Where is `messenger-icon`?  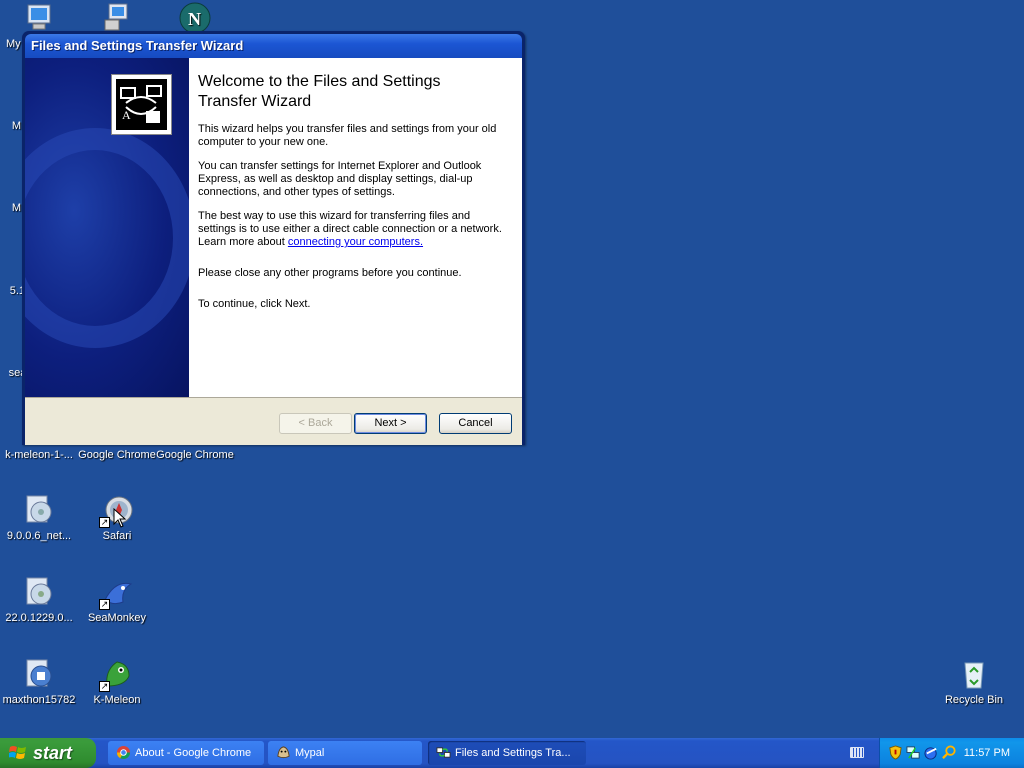
messenger-icon is located at coordinates (931, 752).